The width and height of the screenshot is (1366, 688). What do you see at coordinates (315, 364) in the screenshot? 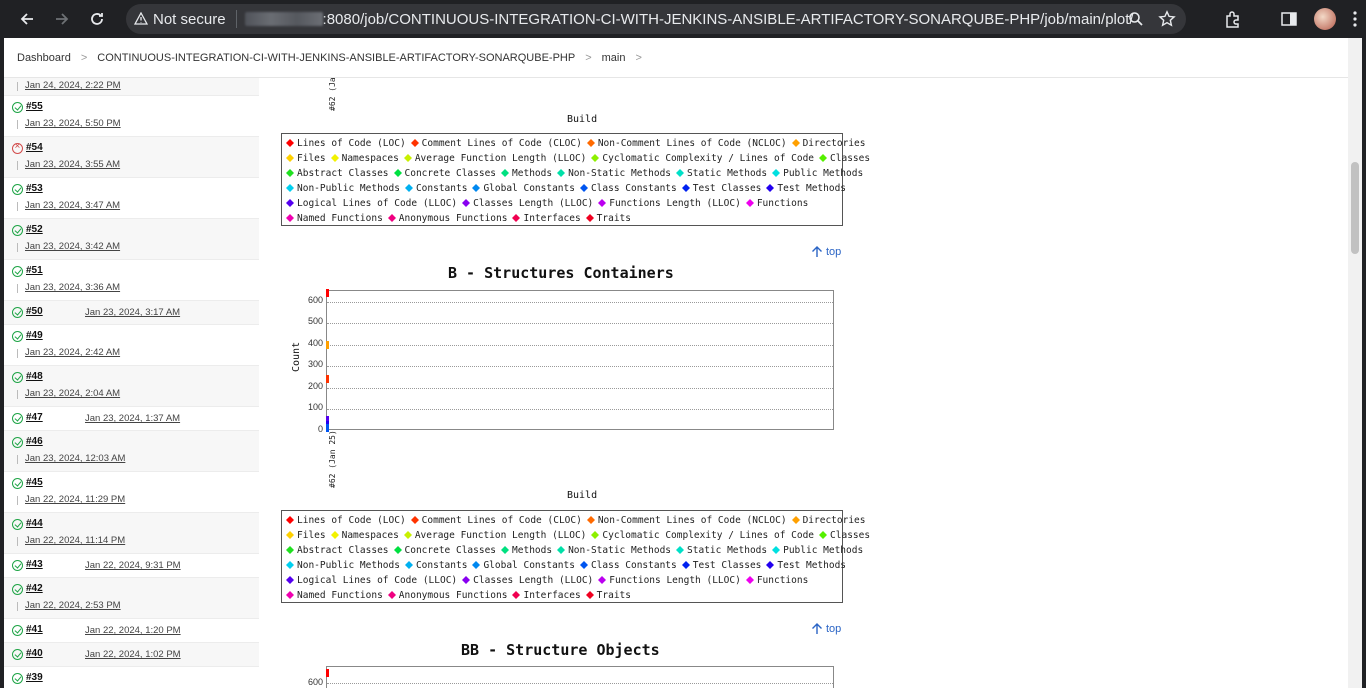
I see `y-tick-label: 300` at bounding box center [315, 364].